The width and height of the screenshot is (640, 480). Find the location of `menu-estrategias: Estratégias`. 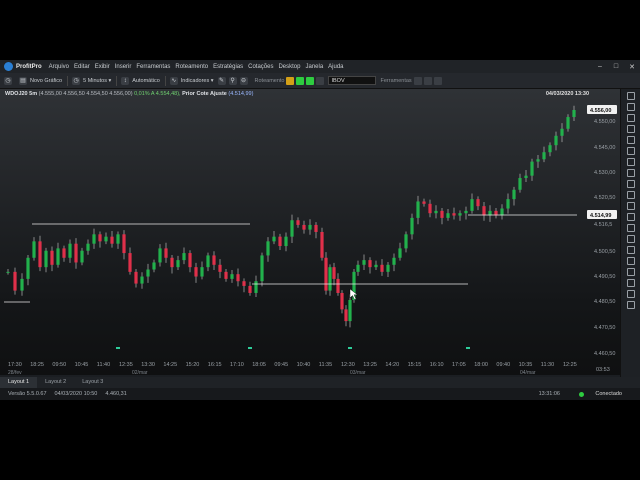

menu-estrategias: Estratégias is located at coordinates (228, 67).